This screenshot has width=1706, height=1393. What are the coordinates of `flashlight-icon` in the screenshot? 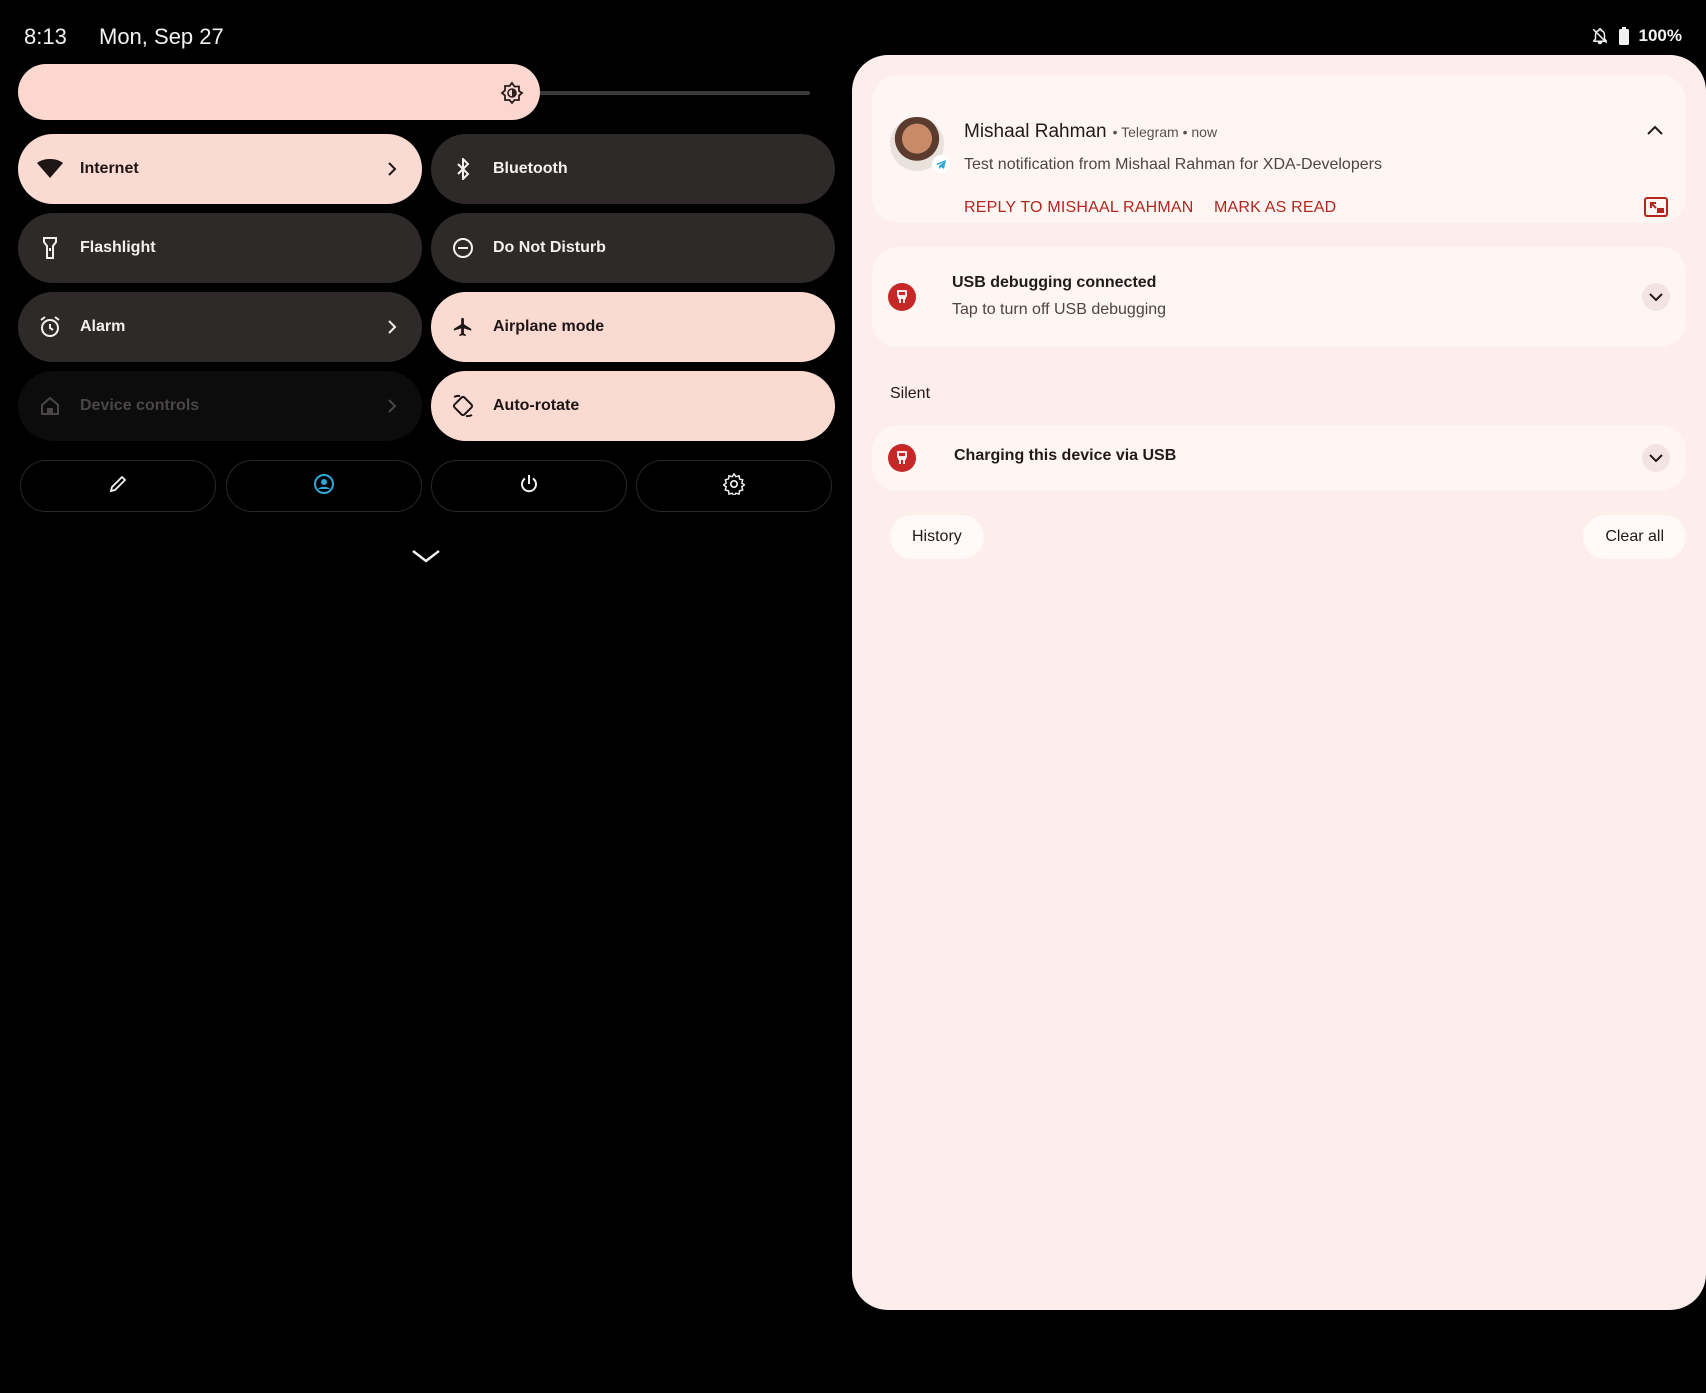 It's located at (50, 248).